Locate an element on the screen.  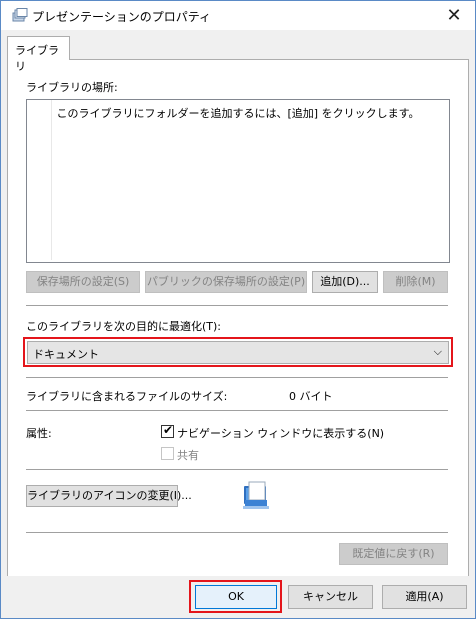
size-label: ライブラリに含まれるファイルのサイズ: is located at coordinates (127, 396).